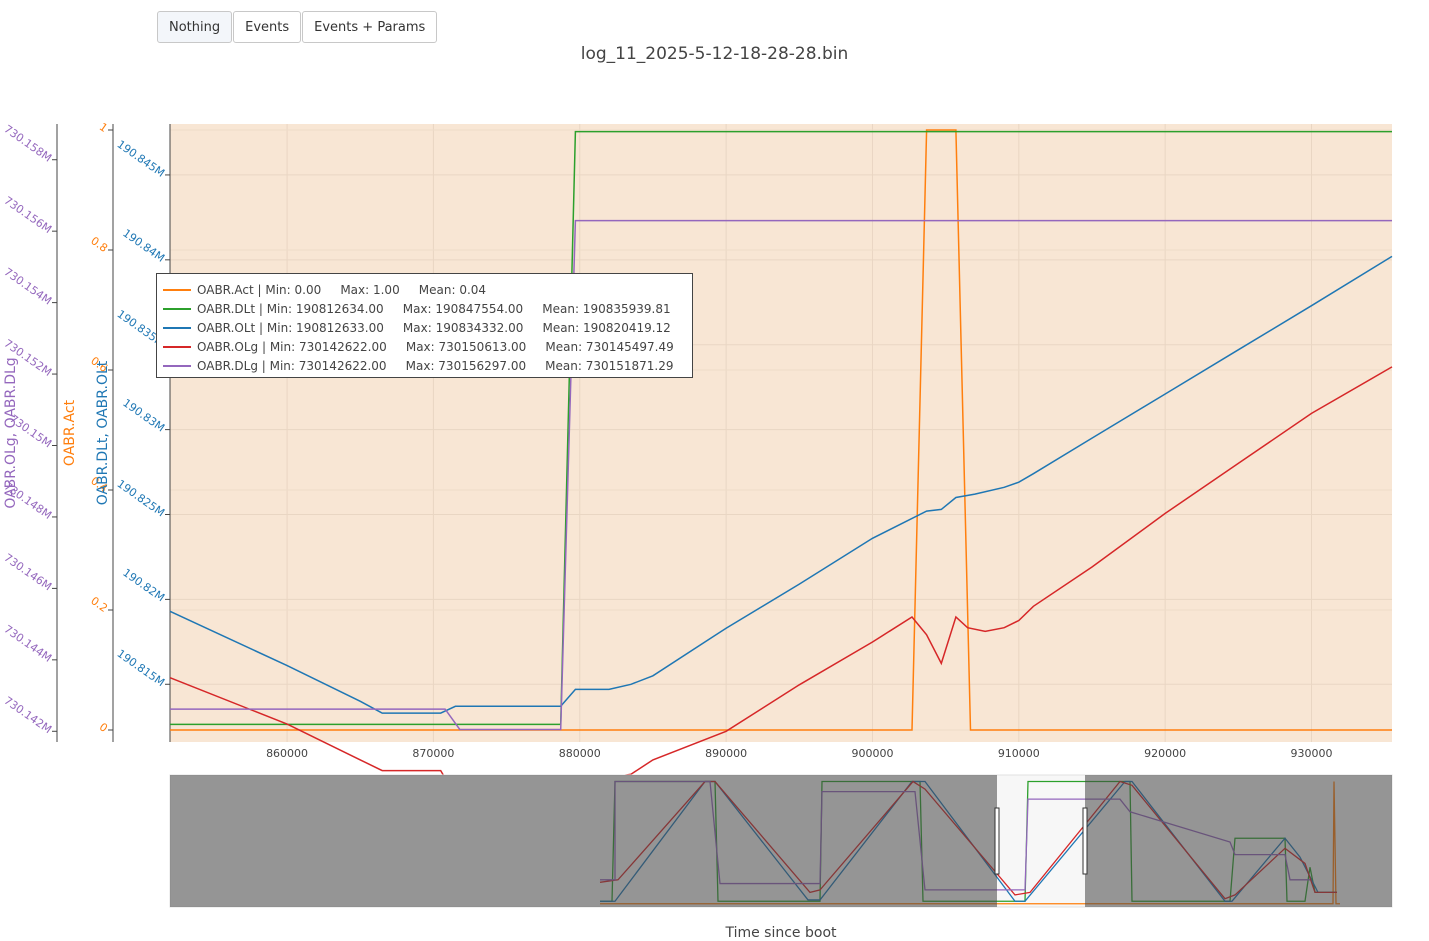 The image size is (1429, 941). What do you see at coordinates (28, 572) in the screenshot?
I see `y-tick-label-lg: 730.146M` at bounding box center [28, 572].